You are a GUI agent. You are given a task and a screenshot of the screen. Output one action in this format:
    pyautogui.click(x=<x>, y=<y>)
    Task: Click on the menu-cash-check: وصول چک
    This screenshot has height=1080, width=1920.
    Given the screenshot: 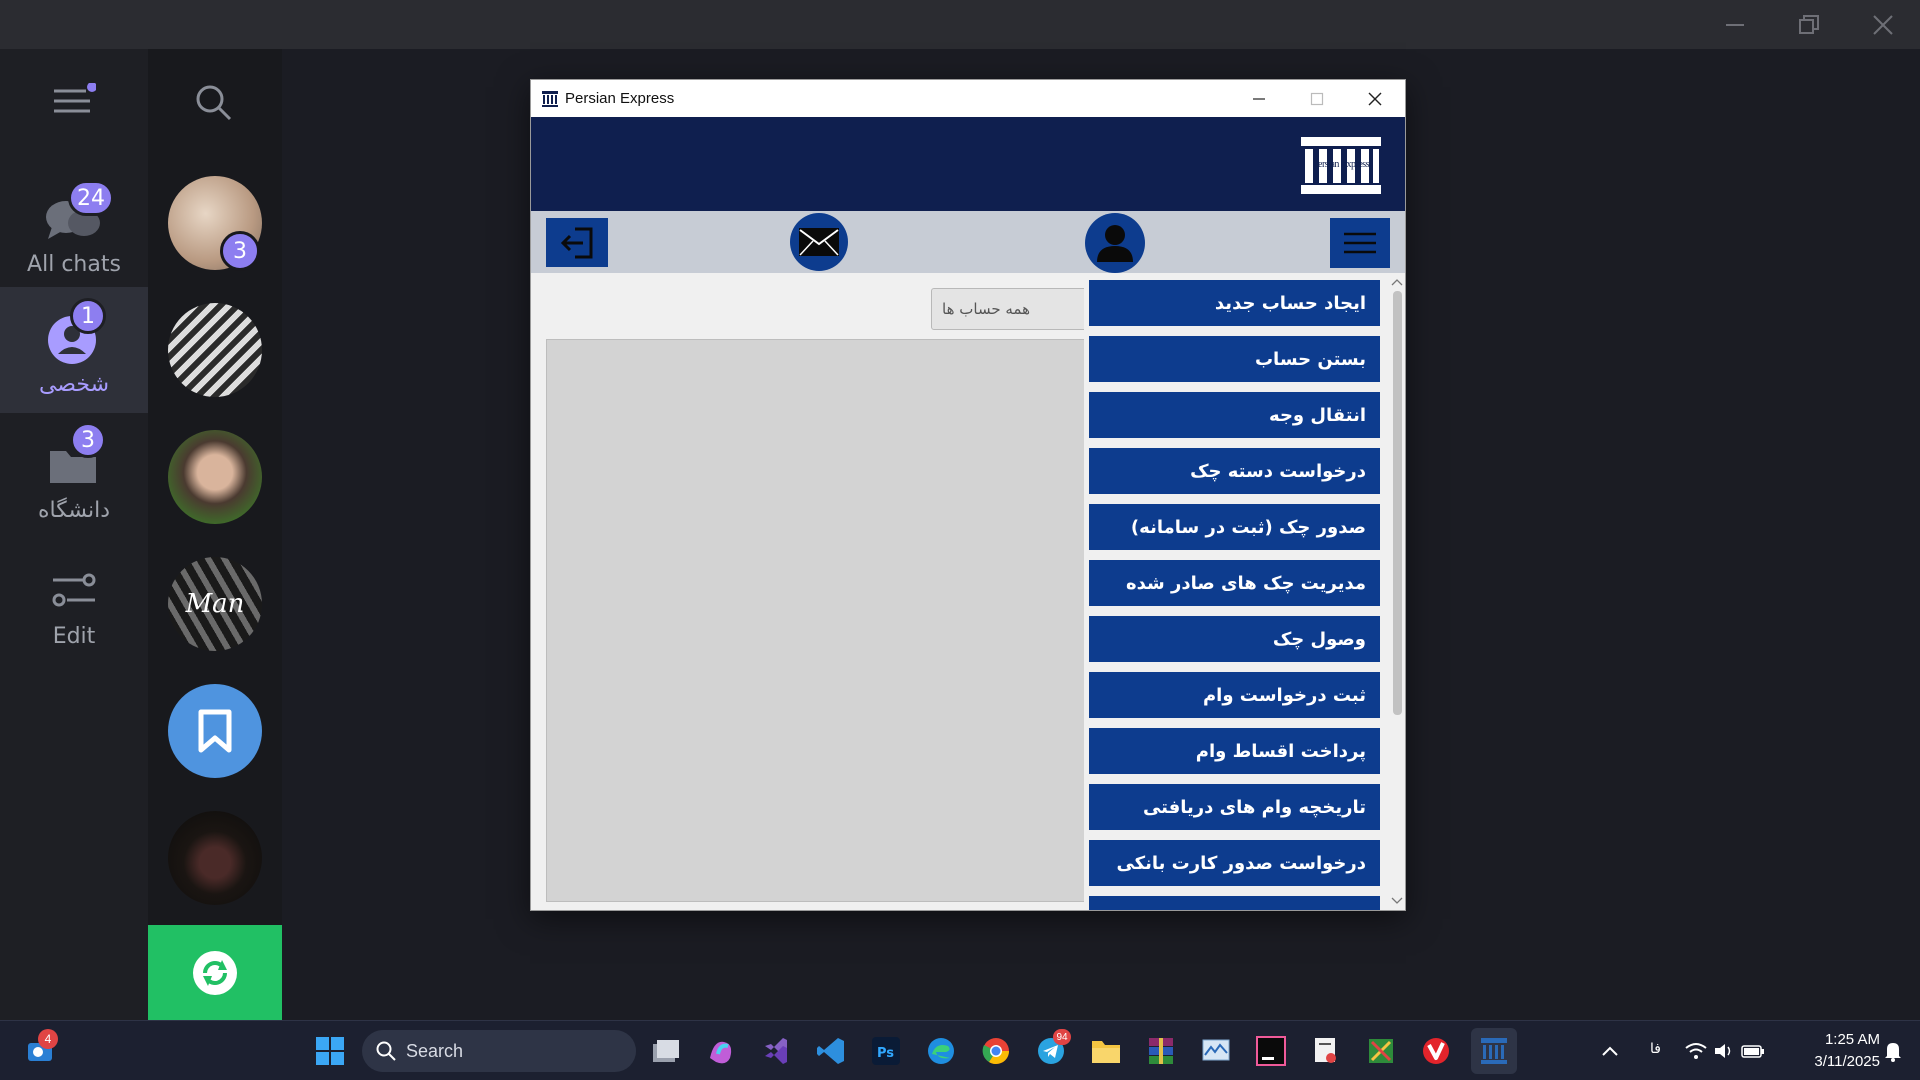 What is the action you would take?
    pyautogui.click(x=1234, y=639)
    